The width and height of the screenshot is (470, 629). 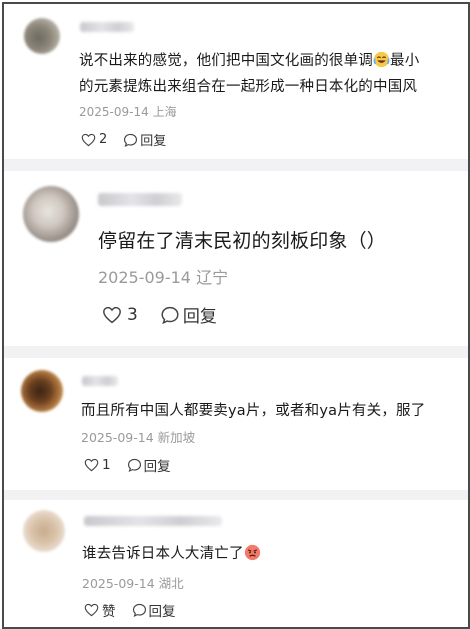 I want to click on angry-face-emoji-icon, so click(x=252, y=554).